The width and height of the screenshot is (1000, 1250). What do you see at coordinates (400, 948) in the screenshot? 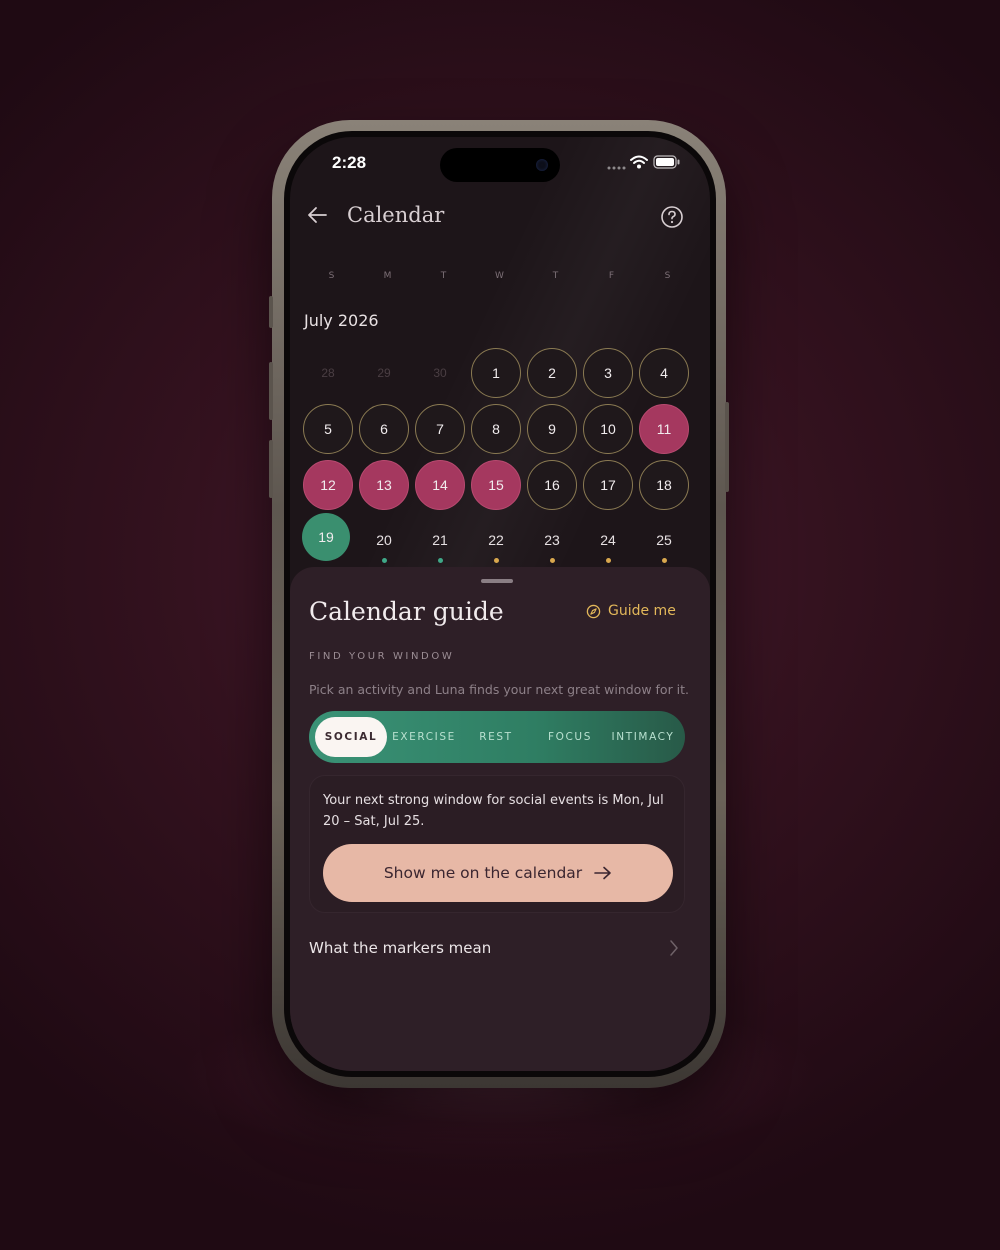
I see `markers-meaning-label: What the markers mean` at bounding box center [400, 948].